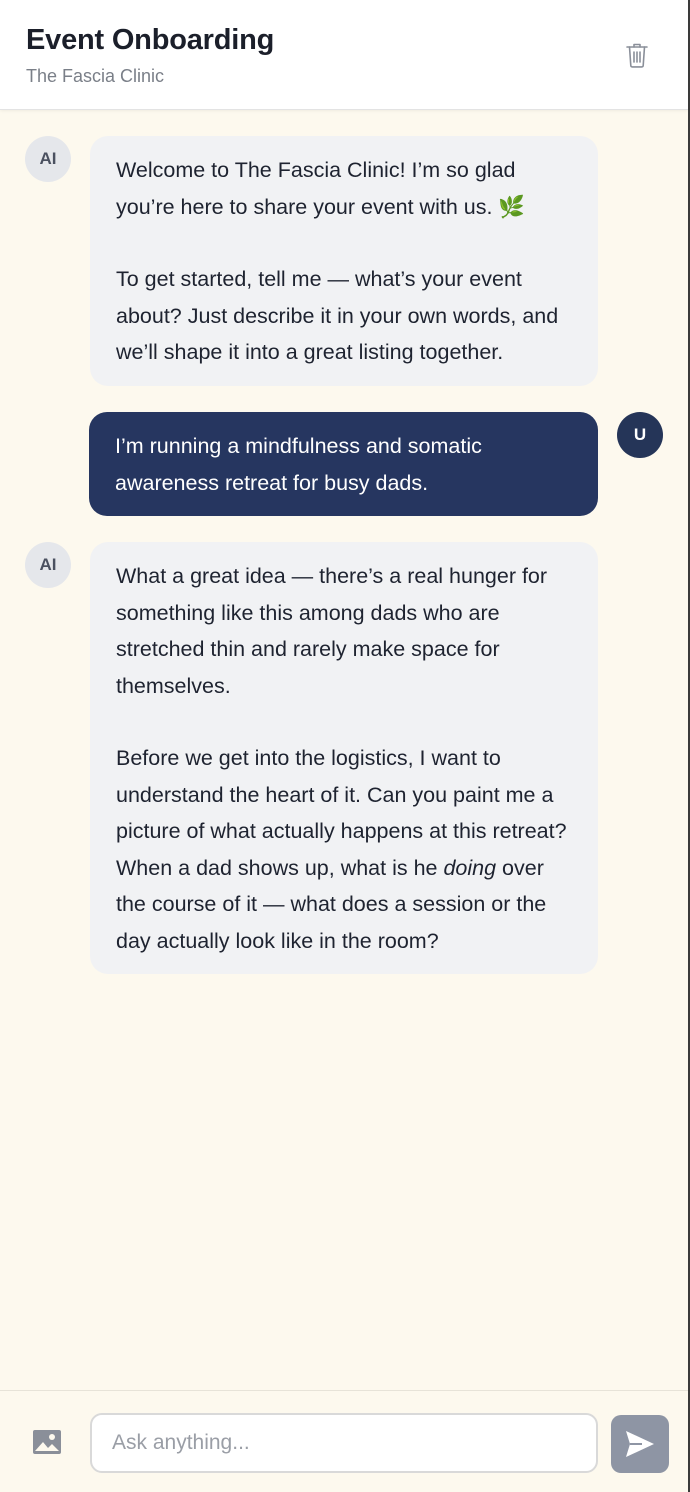 Image resolution: width=690 pixels, height=1492 pixels. Describe the element at coordinates (95, 76) in the screenshot. I see `page-subtitle: The Fascia Clinic` at that location.